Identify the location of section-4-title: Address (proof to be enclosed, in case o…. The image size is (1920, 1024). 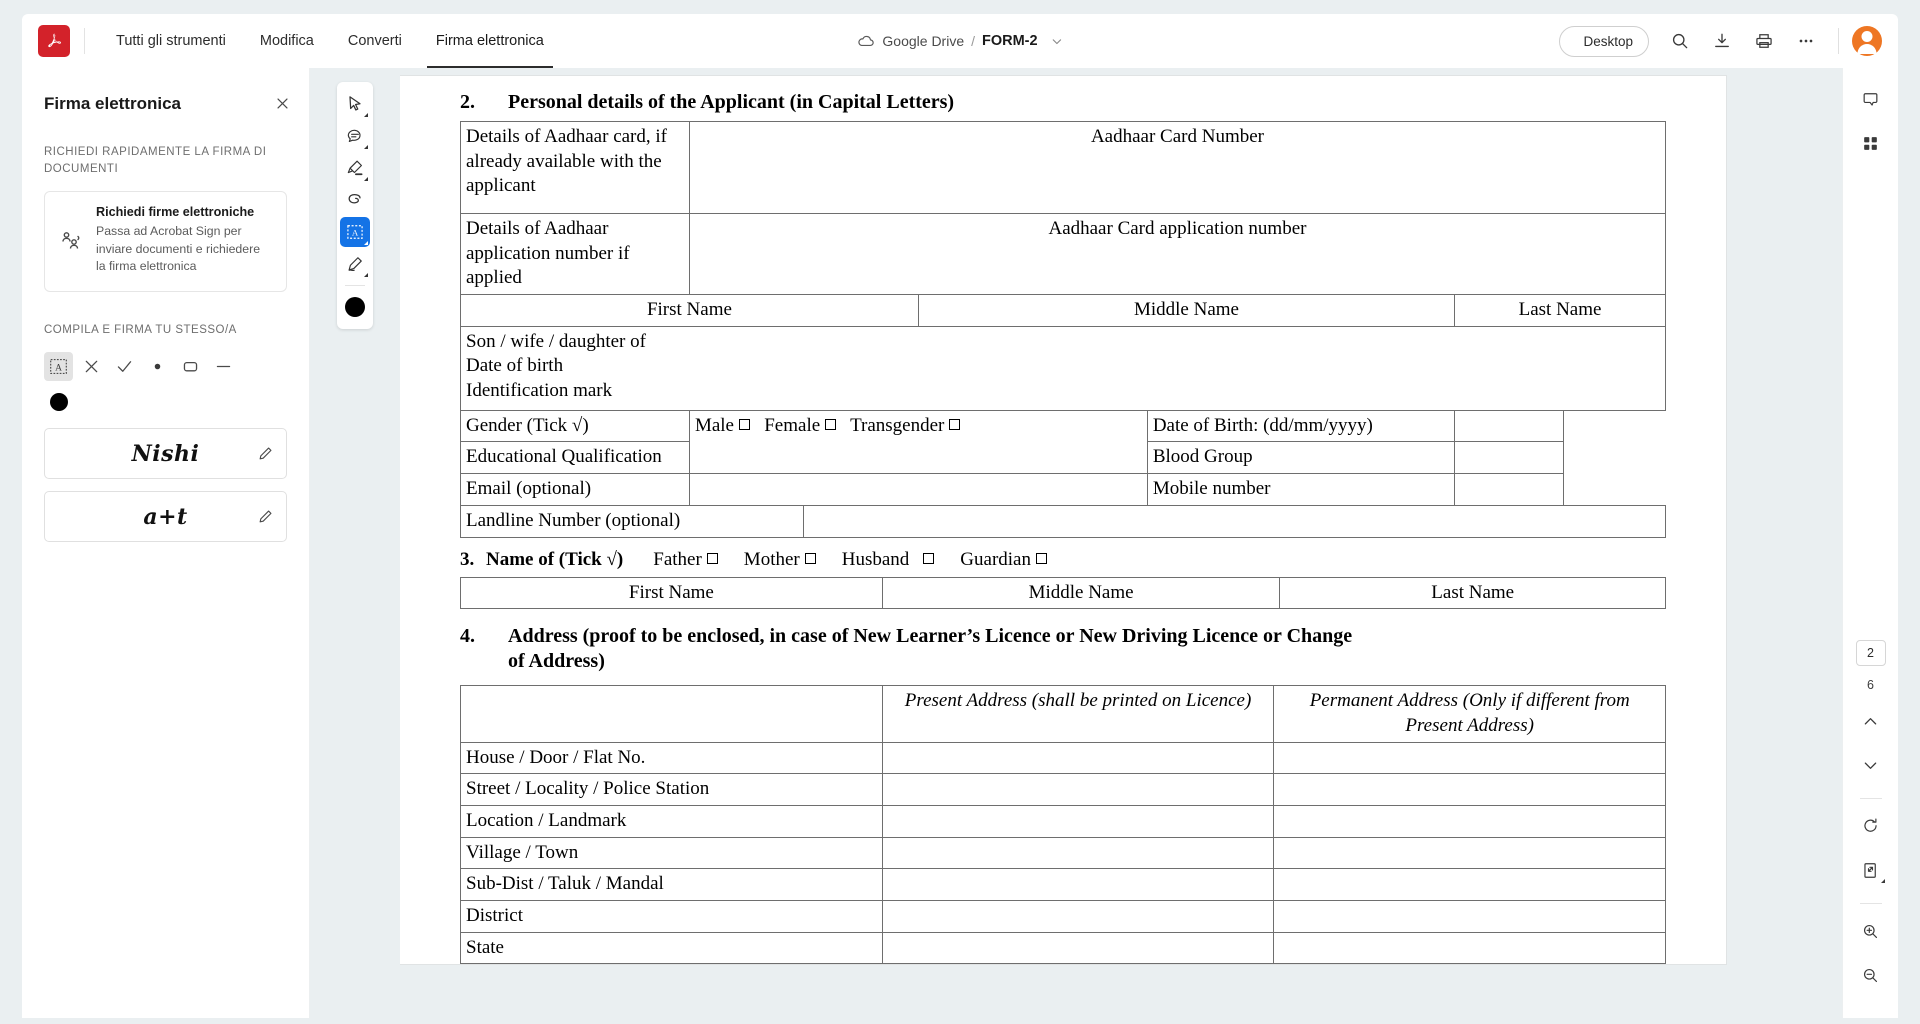
(930, 649).